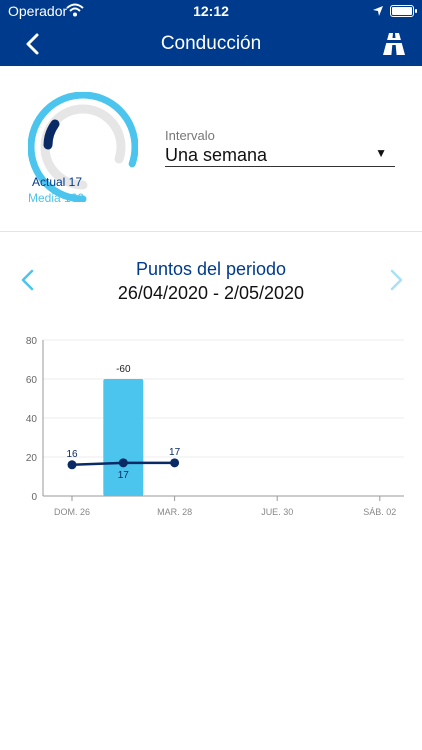 This screenshot has height=750, width=422. What do you see at coordinates (277, 512) in the screenshot?
I see `x-tick-label: JUE. 30` at bounding box center [277, 512].